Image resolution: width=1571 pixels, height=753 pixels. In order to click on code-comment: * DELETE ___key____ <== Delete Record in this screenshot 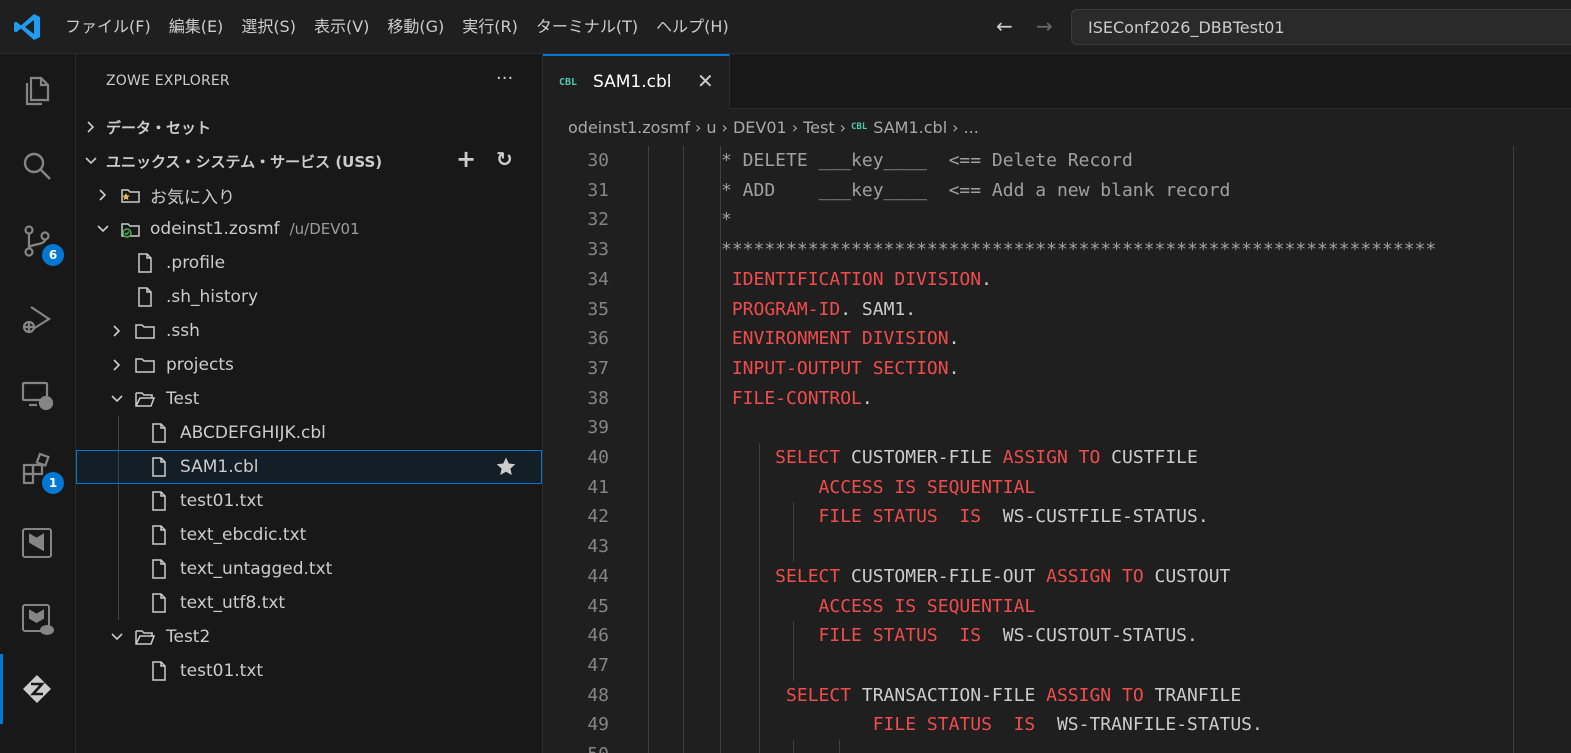, I will do `click(927, 160)`.